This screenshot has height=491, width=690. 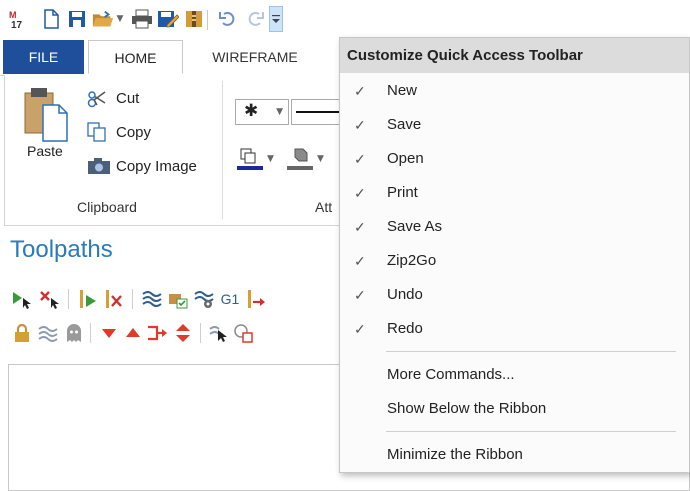 What do you see at coordinates (99, 166) in the screenshot?
I see `camera-icon` at bounding box center [99, 166].